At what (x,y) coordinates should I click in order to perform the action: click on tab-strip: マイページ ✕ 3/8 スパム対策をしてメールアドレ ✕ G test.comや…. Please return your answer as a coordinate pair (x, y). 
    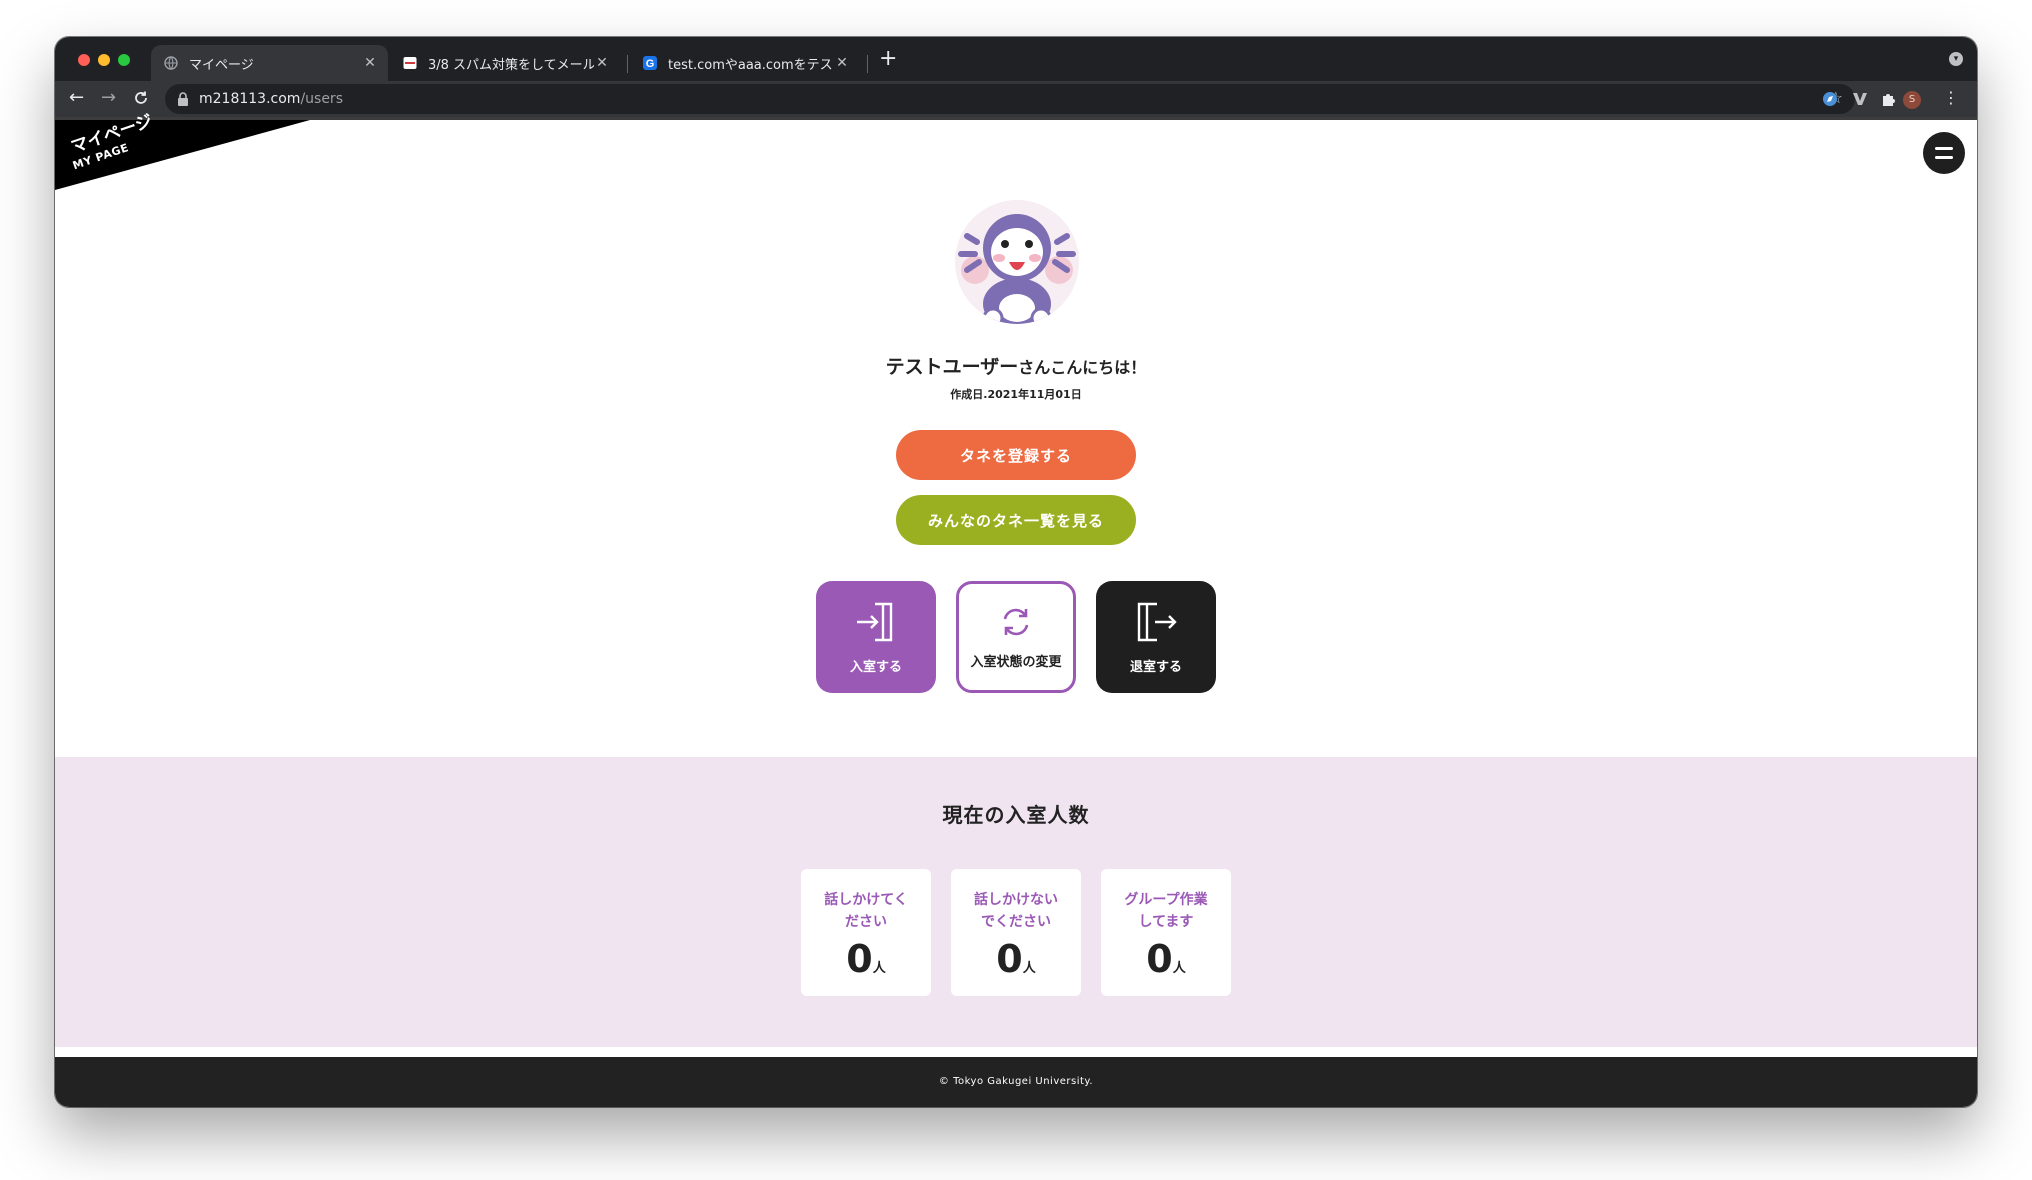
    Looking at the image, I should click on (1016, 59).